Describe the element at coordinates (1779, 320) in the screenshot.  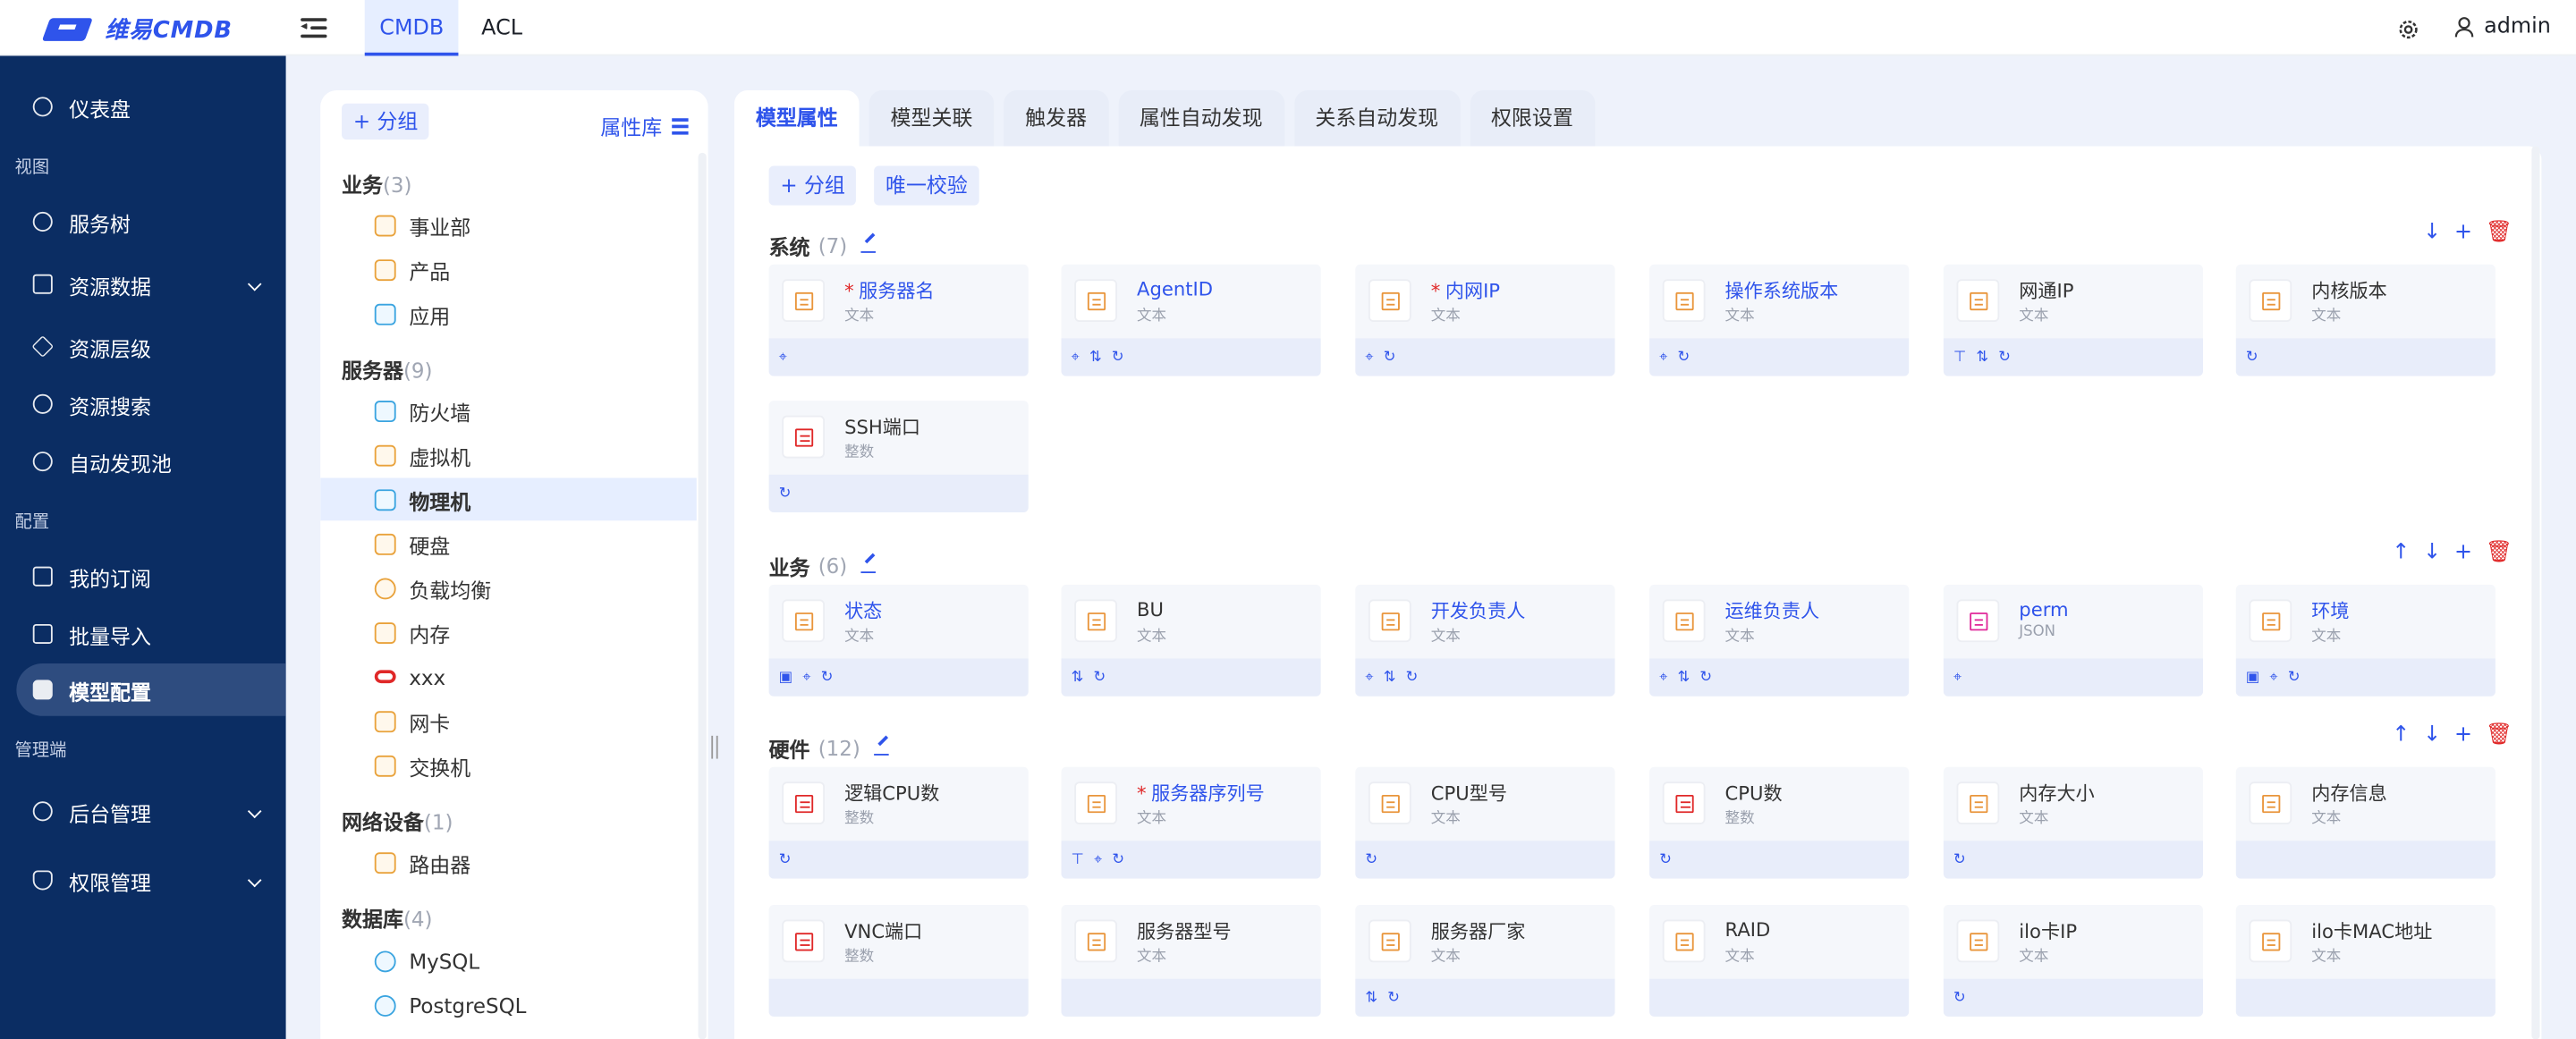
I see `attribute-card: 操作系统版本 文本 ⌖ ↻` at that location.